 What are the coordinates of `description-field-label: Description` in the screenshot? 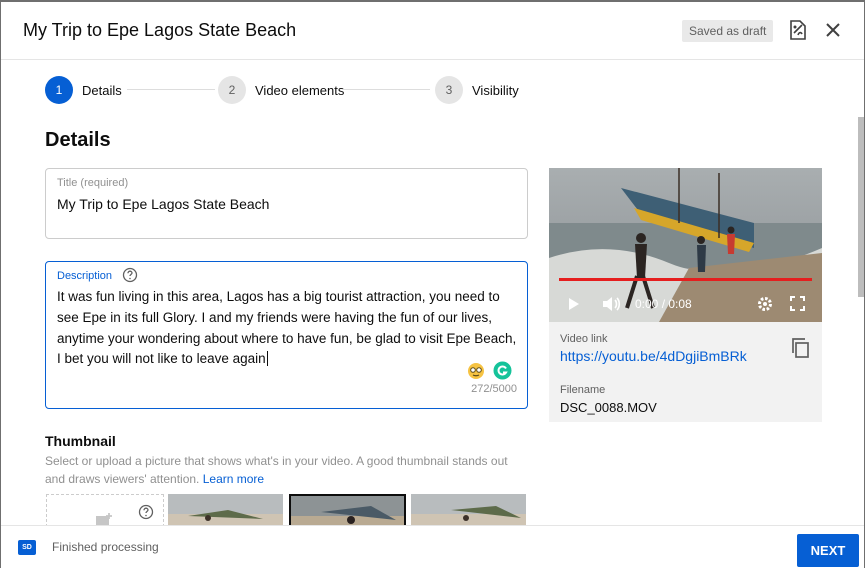 It's located at (85, 276).